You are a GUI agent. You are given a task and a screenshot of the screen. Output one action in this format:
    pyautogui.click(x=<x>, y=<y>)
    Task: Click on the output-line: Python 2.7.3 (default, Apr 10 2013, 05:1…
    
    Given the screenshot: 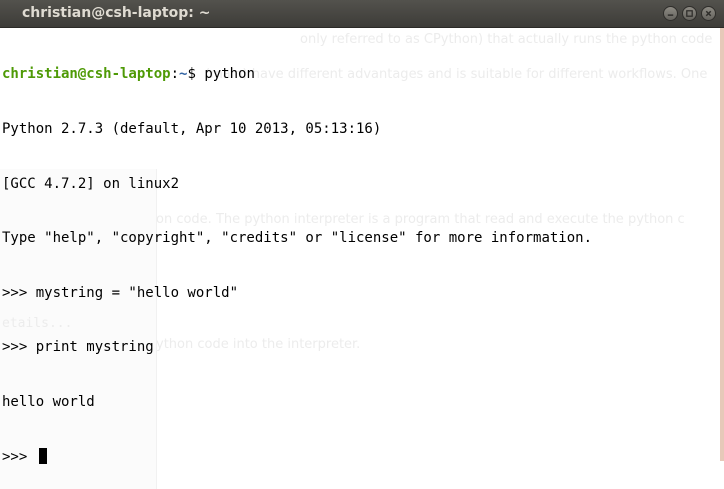 What is the action you would take?
    pyautogui.click(x=192, y=129)
    